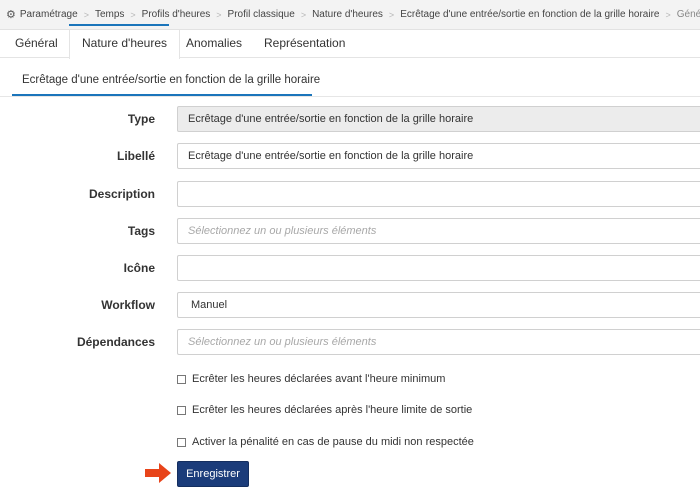 This screenshot has height=496, width=700. I want to click on dependances-multiselect: Sélectionnez un ou plusieurs éléments, so click(438, 342).